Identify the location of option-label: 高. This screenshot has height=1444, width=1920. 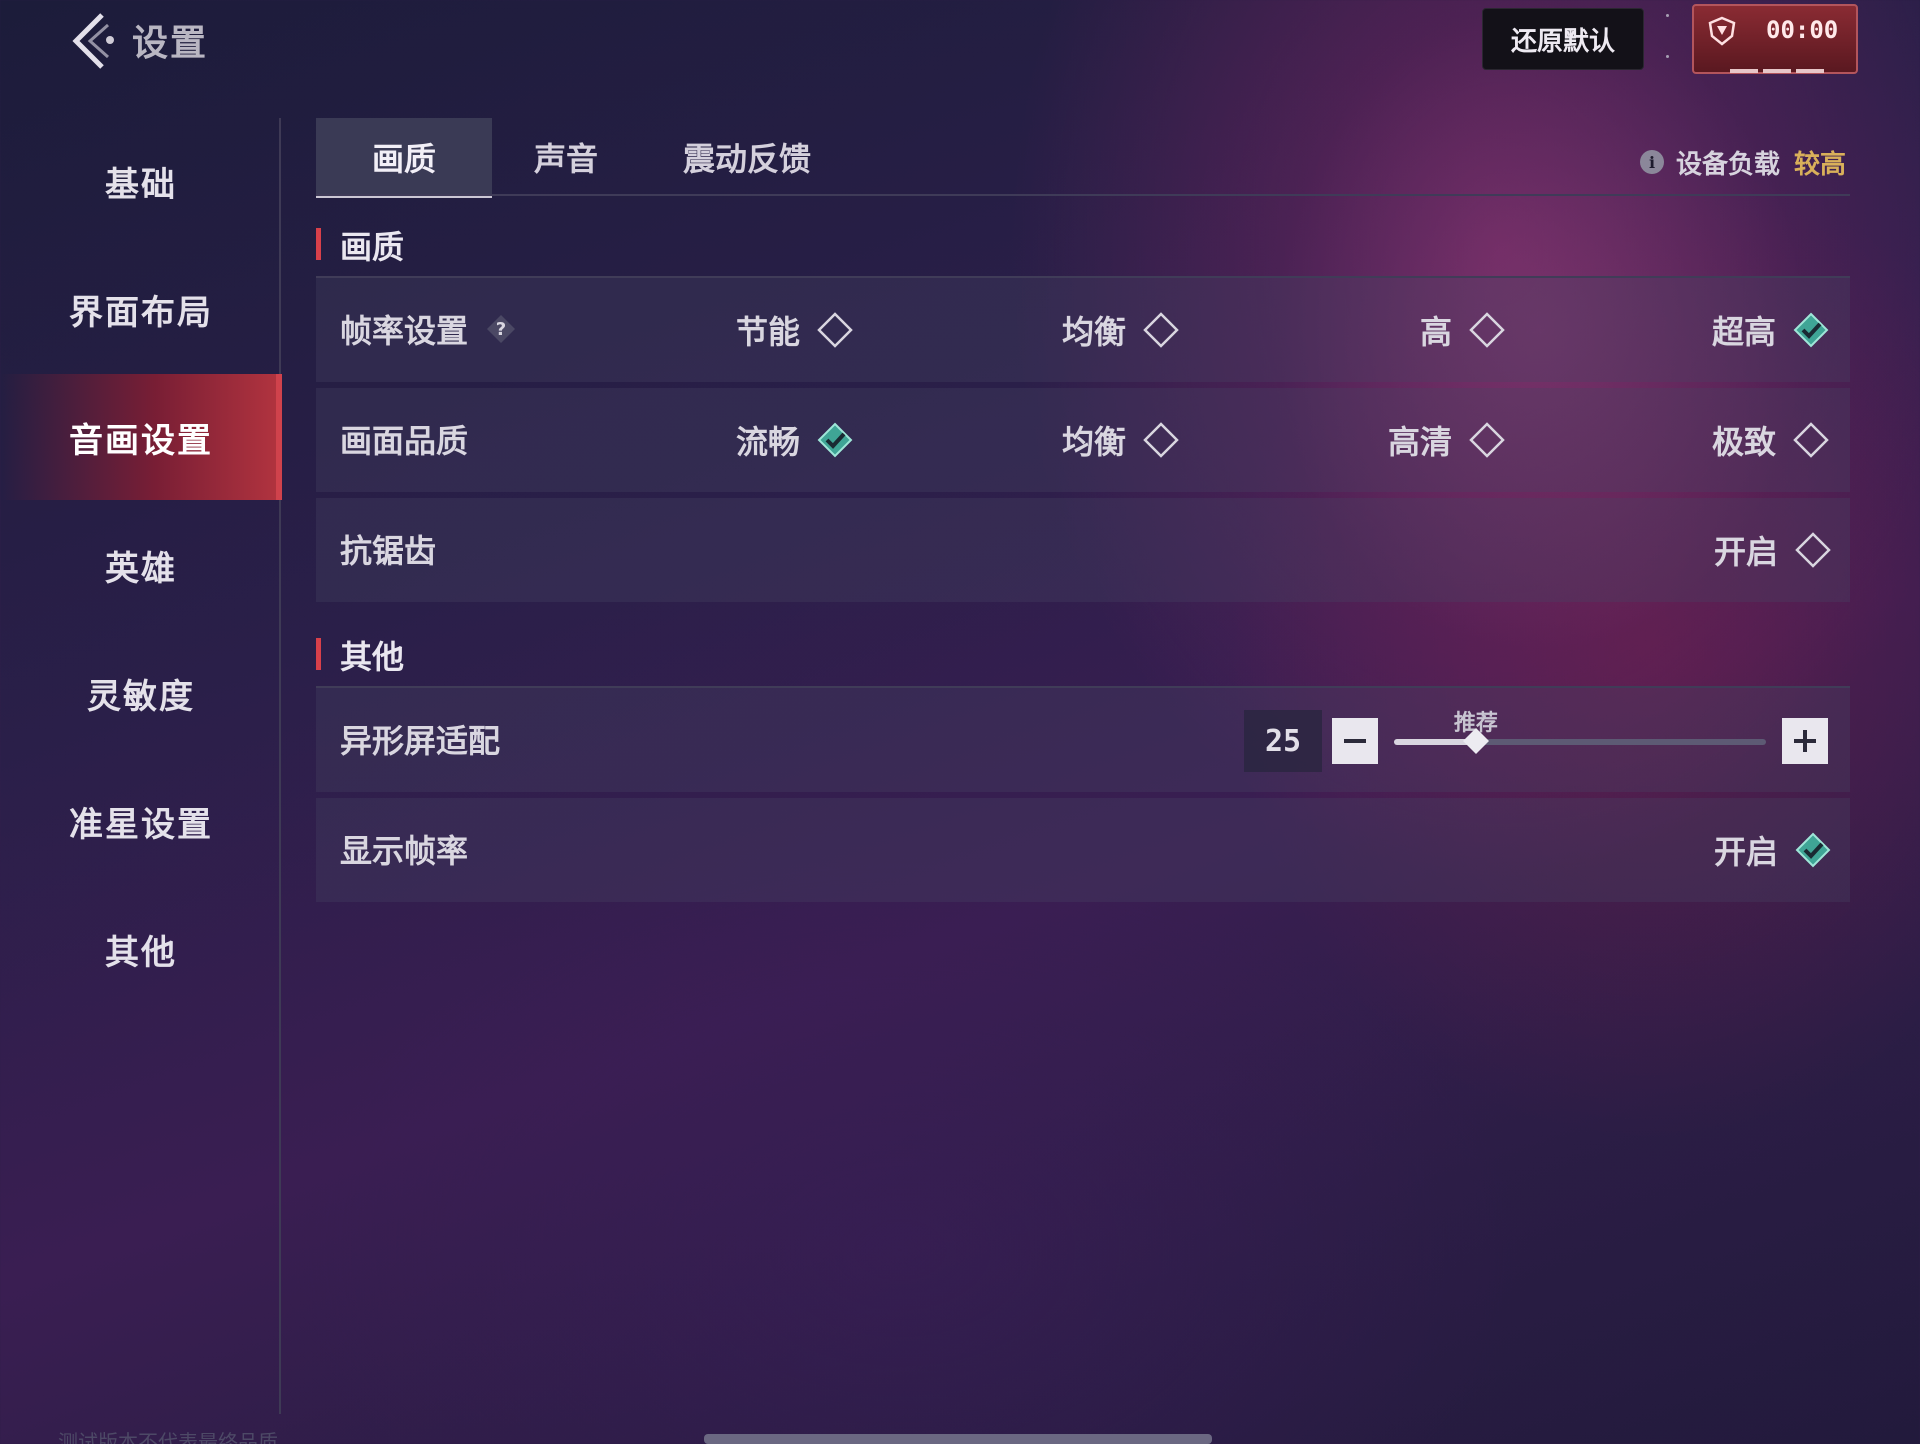
(1436, 332).